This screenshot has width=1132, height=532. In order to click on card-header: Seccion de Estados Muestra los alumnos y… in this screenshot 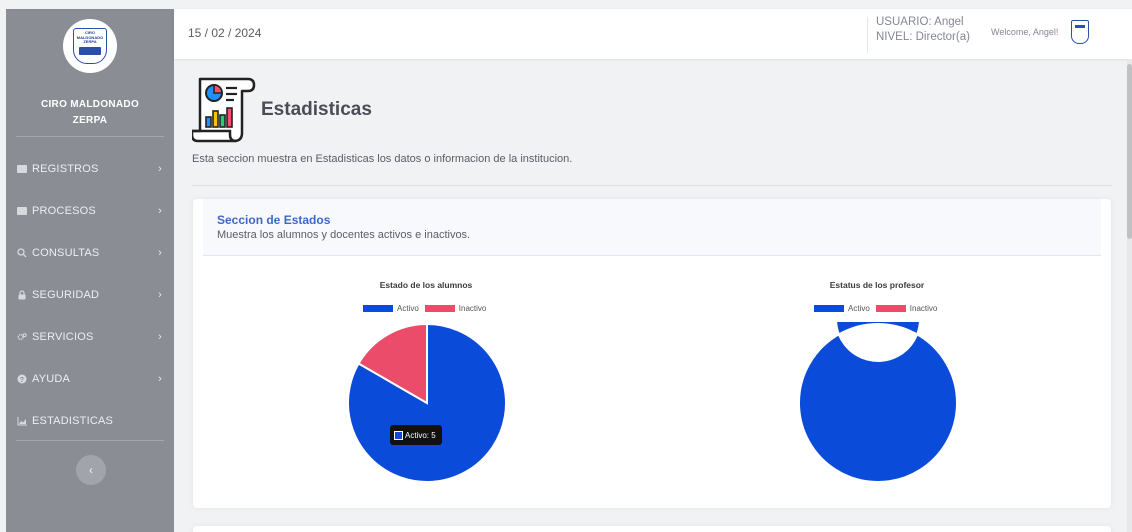, I will do `click(652, 227)`.